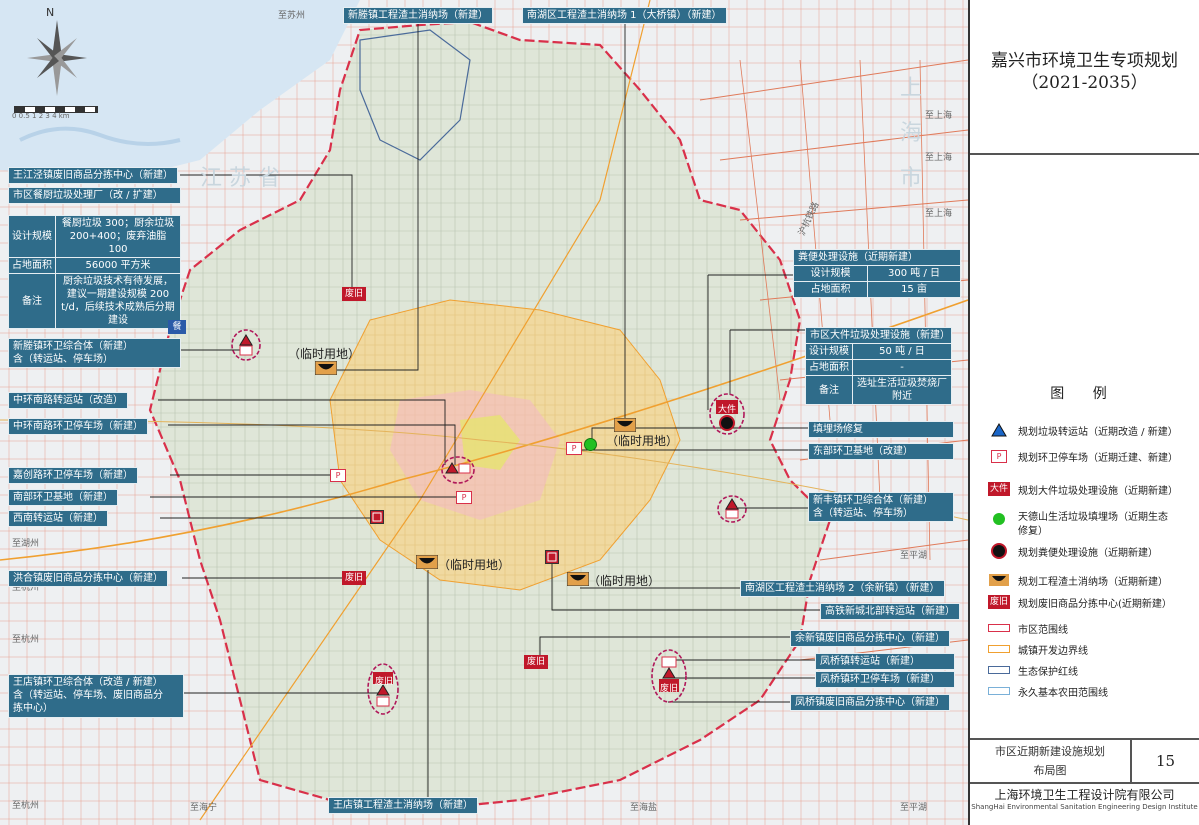 This screenshot has height=825, width=1199. I want to click on table-value: 56000 平方米, so click(118, 265).